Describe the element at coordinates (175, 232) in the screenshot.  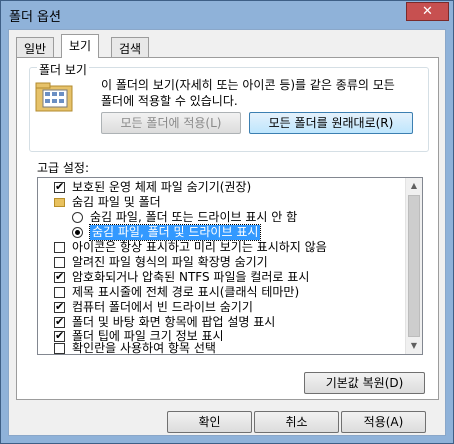
I see `list-item-label: 숨김 파일, 폴더 및 드라이브 표시` at that location.